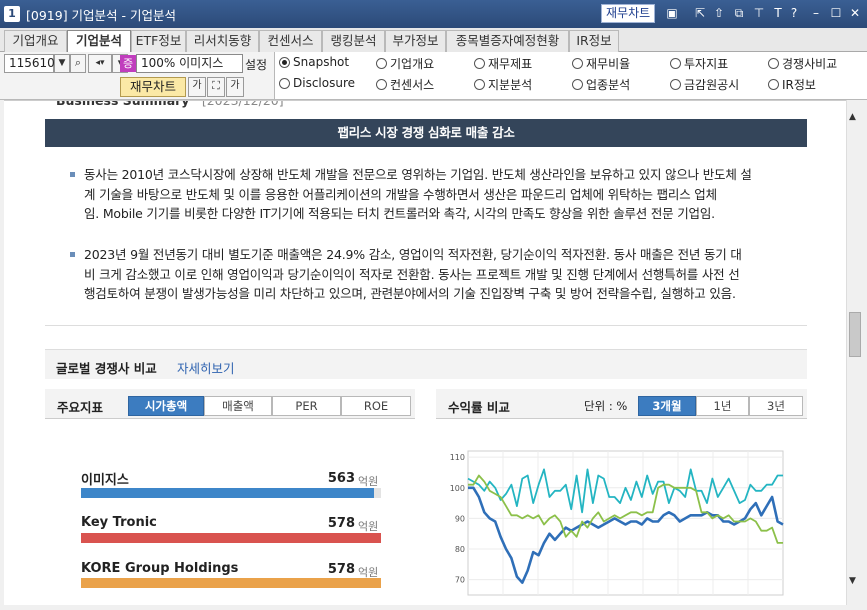 The width and height of the screenshot is (867, 610). Describe the element at coordinates (166, 406) in the screenshot. I see `tab-market-cap: 시가총액` at that location.